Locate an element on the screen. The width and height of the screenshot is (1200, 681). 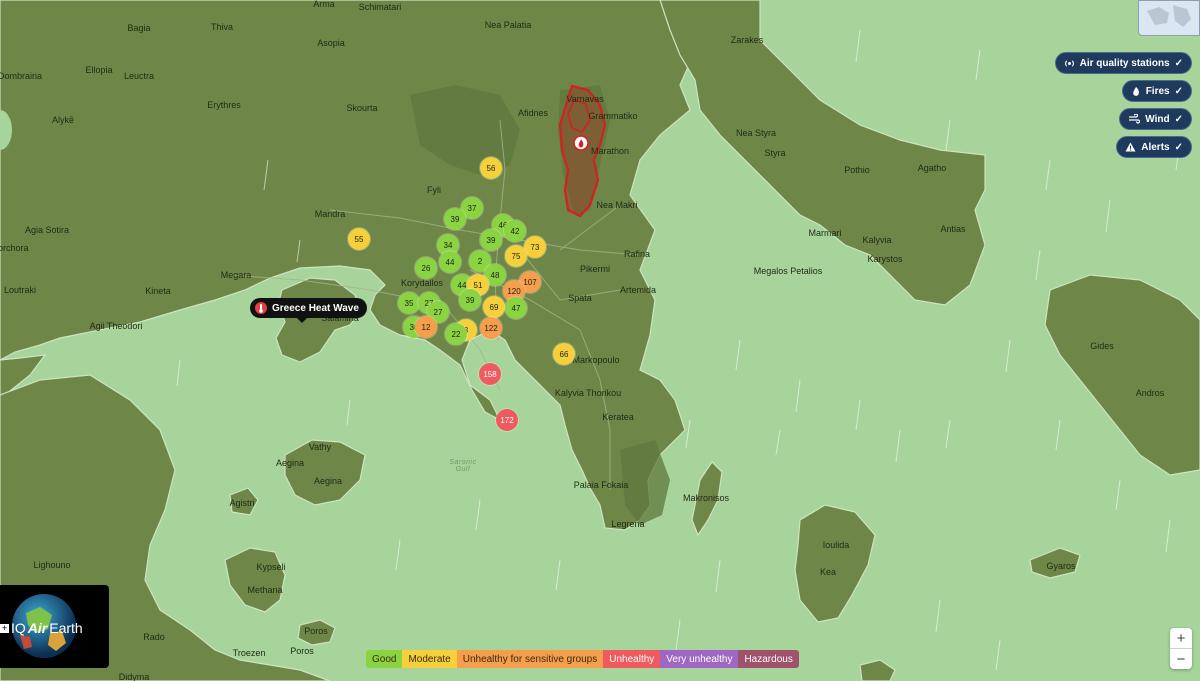
layer-toggle-fires: Fires ✓ is located at coordinates (1156, 91).